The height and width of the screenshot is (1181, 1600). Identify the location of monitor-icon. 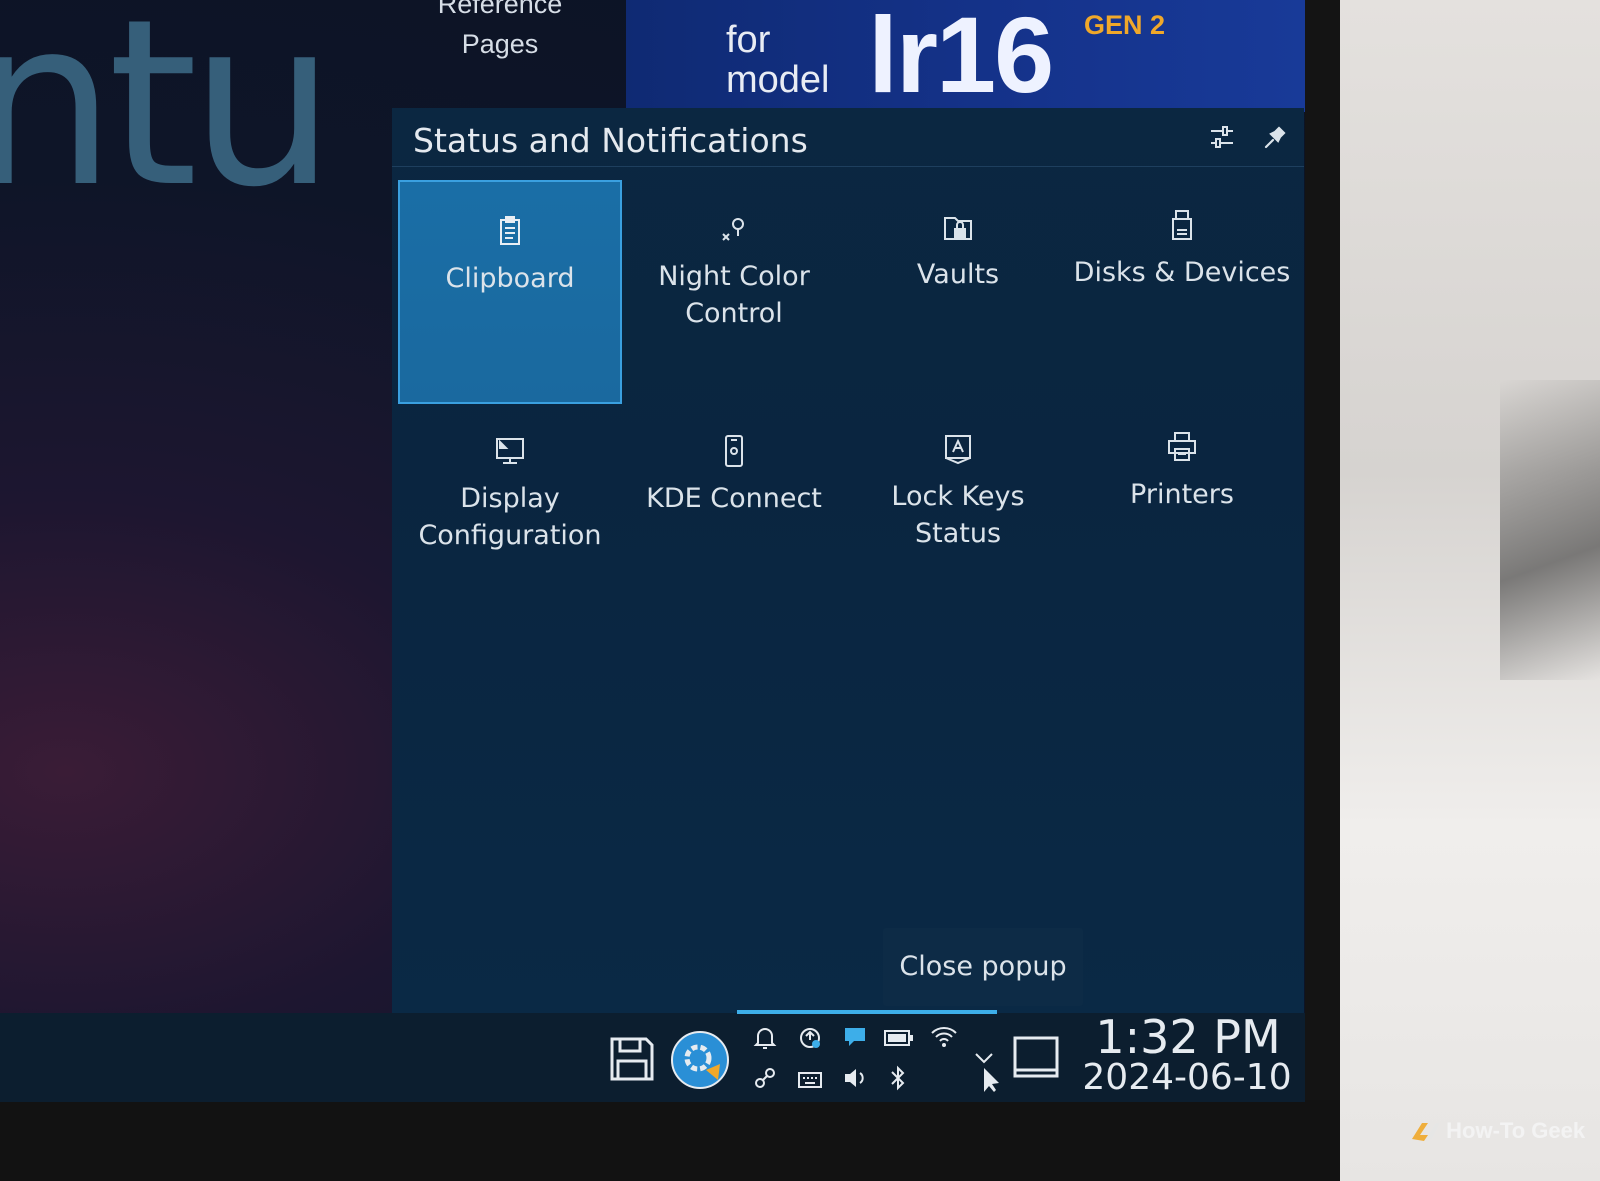
(510, 451).